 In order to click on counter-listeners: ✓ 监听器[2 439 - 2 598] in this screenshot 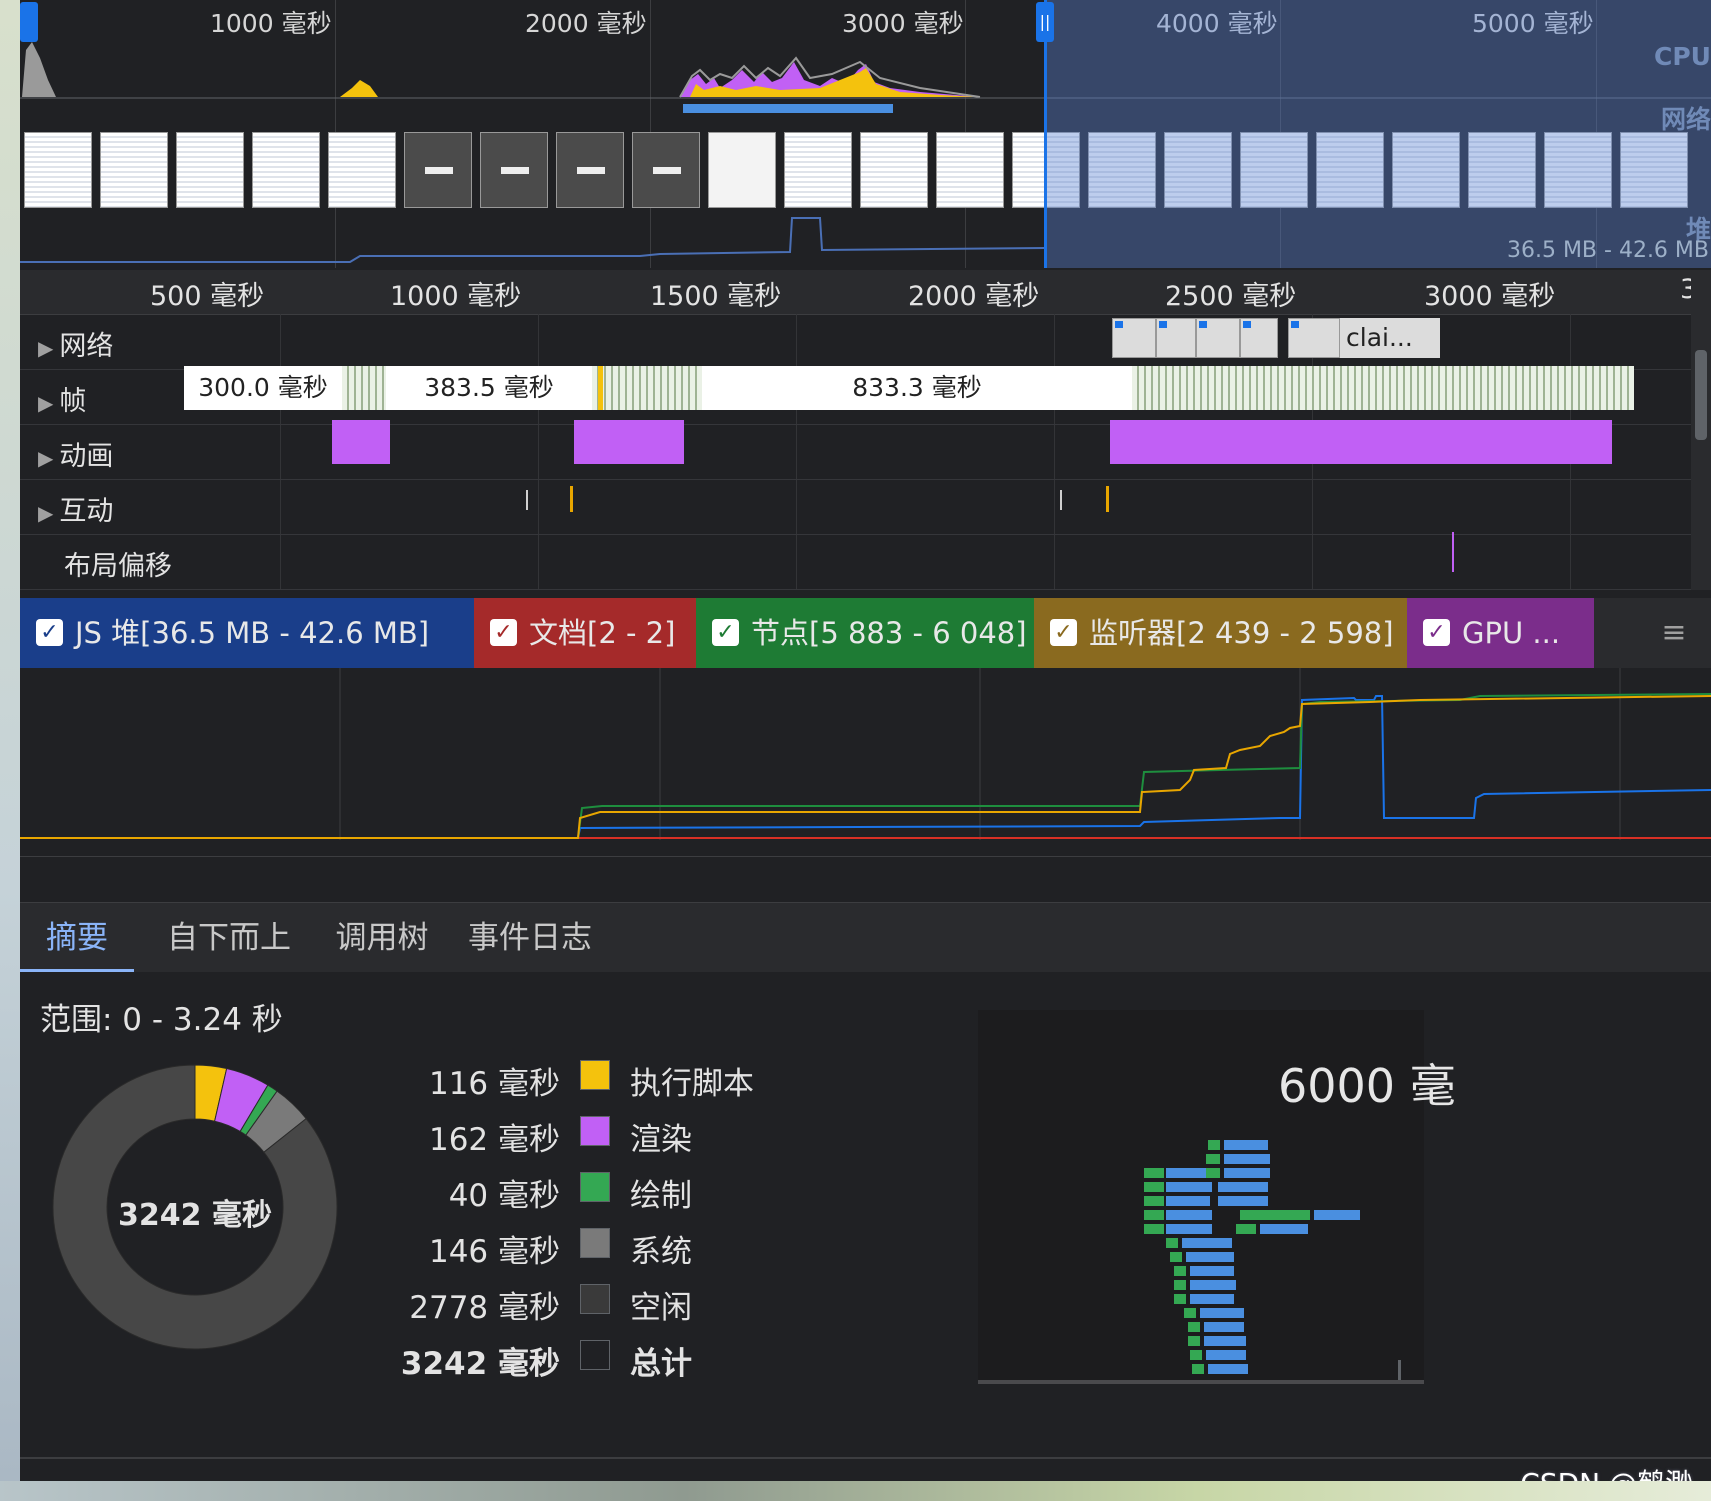, I will do `click(1220, 633)`.